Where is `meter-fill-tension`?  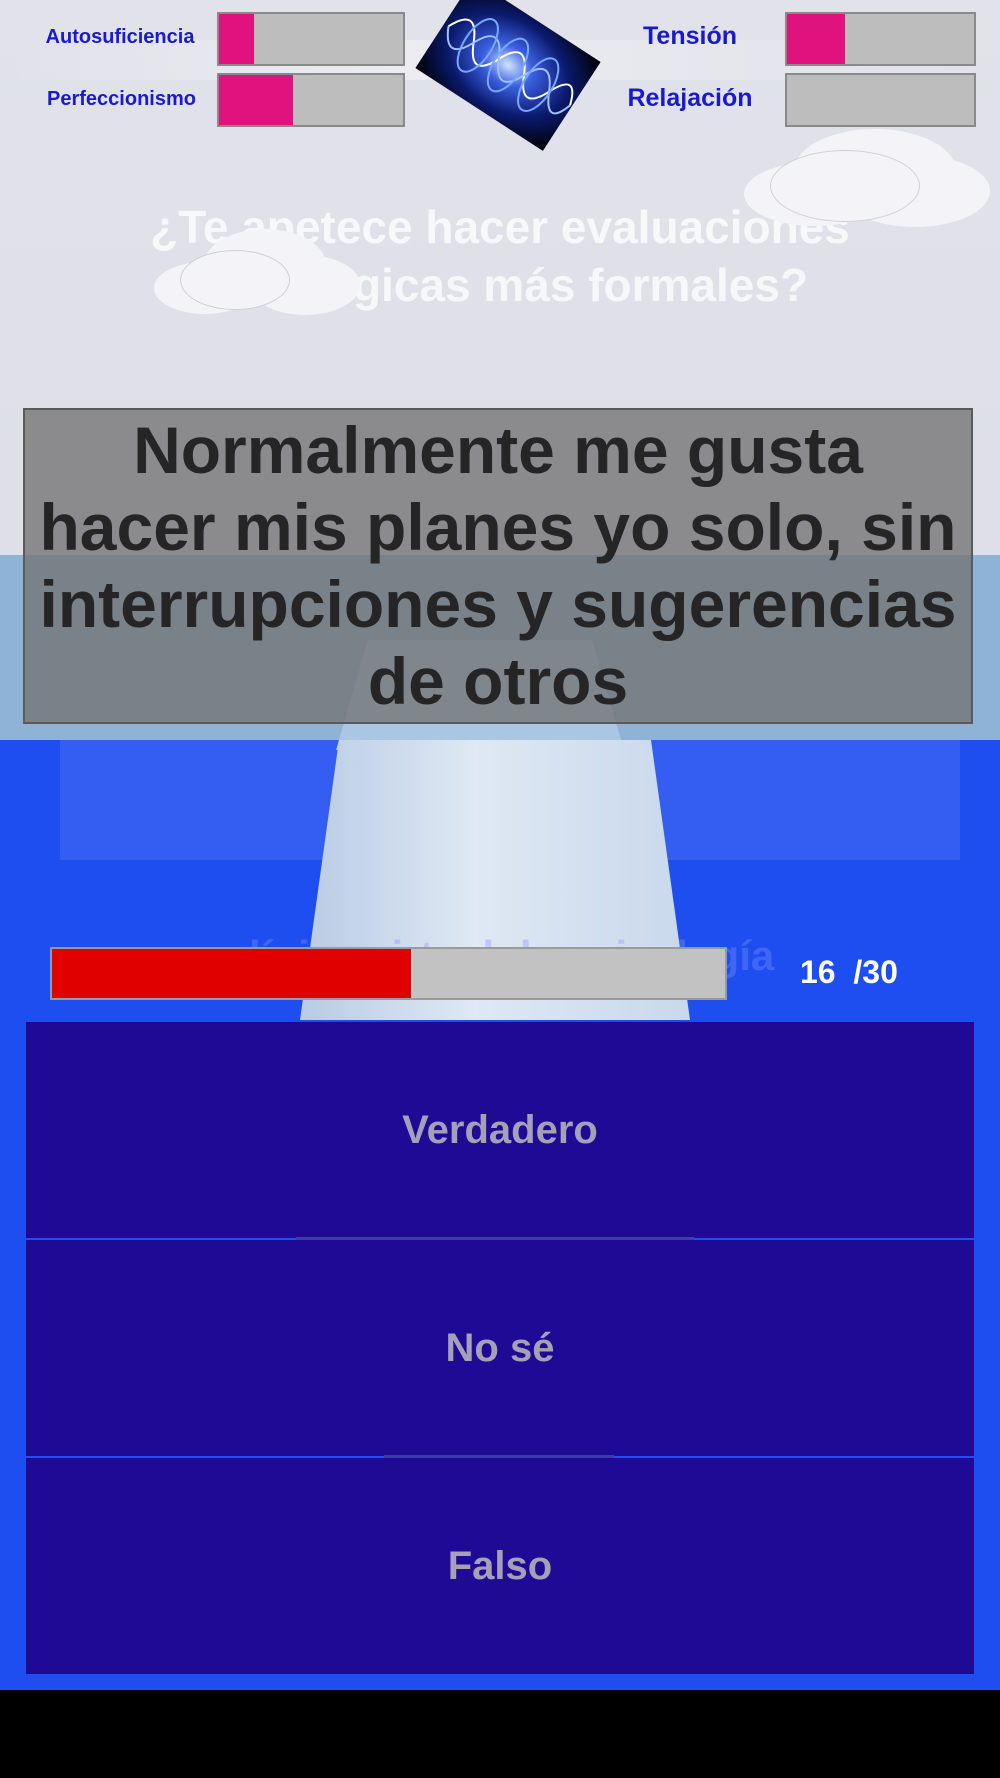
meter-fill-tension is located at coordinates (816, 39).